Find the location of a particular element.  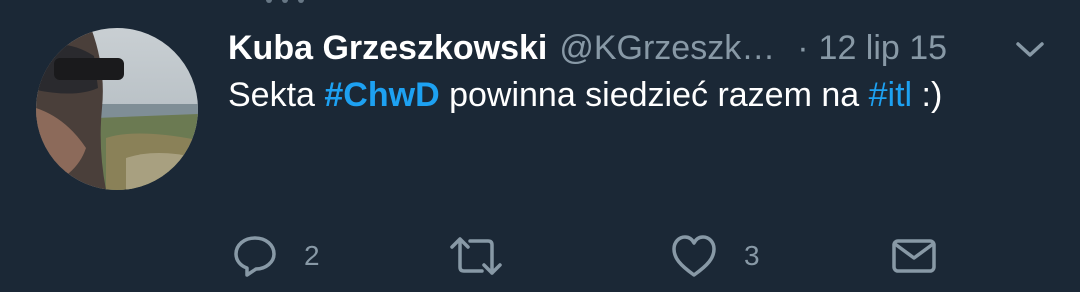

envelope-icon is located at coordinates (914, 256).